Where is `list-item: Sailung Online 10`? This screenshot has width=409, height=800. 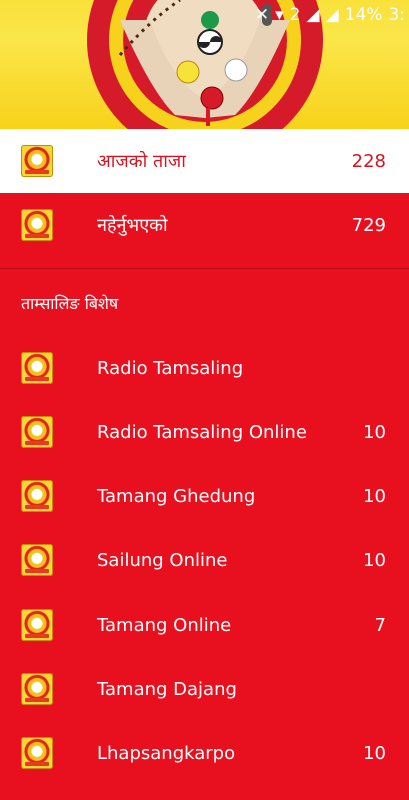 list-item: Sailung Online 10 is located at coordinates (204, 560).